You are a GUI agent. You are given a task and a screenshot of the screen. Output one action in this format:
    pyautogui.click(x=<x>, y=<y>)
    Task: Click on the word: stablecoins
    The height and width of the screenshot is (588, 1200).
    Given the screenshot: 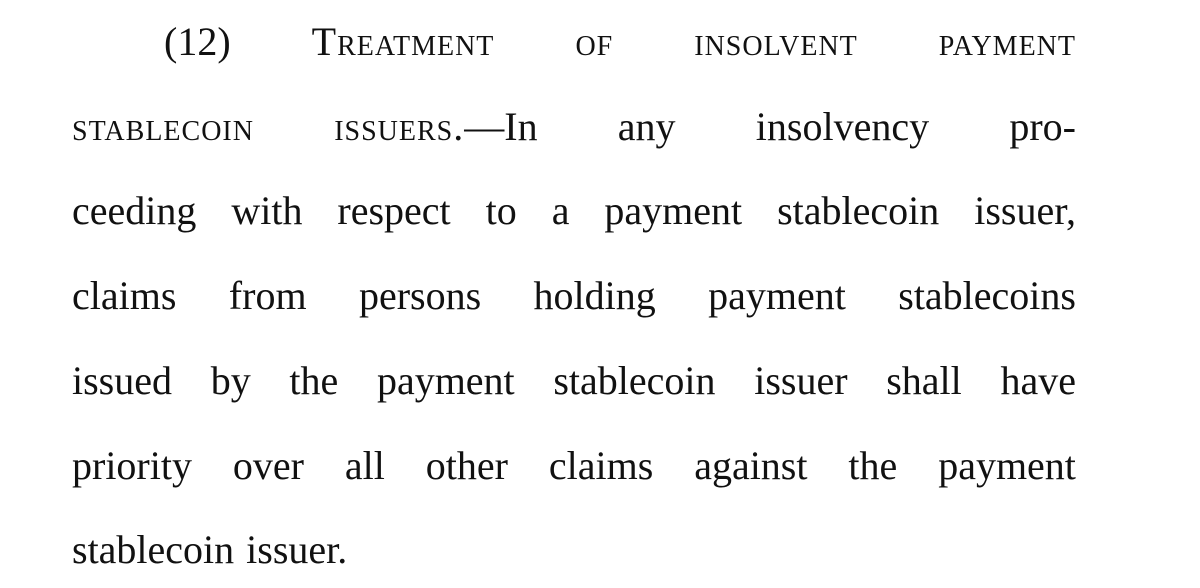 What is the action you would take?
    pyautogui.click(x=987, y=295)
    